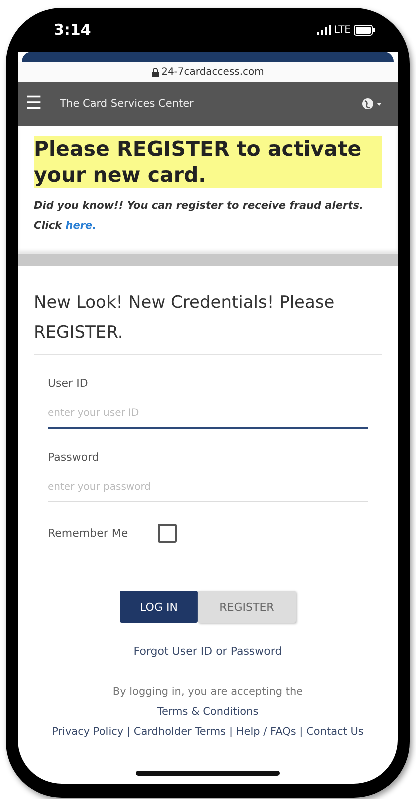 This screenshot has height=799, width=416. I want to click on footer-link: Cardholder Terms, so click(180, 732).